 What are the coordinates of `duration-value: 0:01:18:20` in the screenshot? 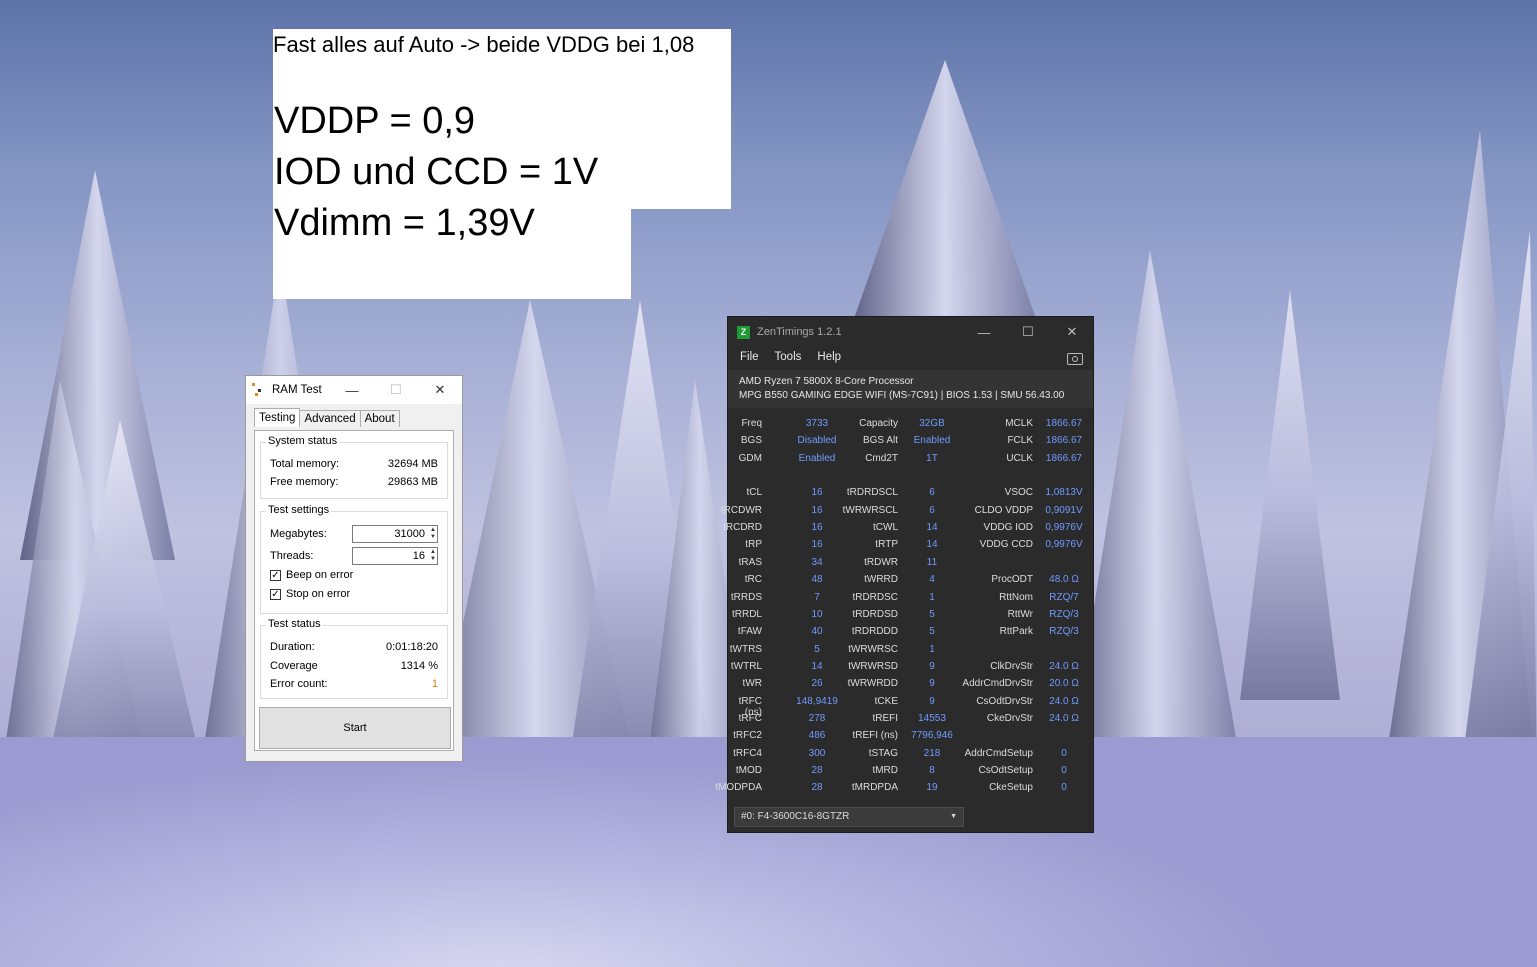 It's located at (412, 647).